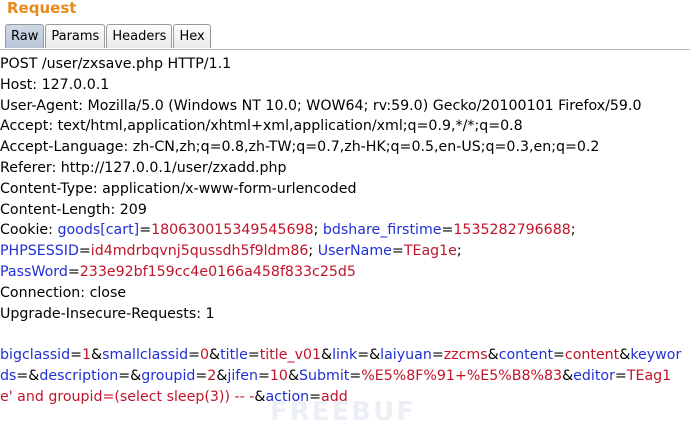 The width and height of the screenshot is (690, 427). I want to click on tab-params: Params, so click(75, 36).